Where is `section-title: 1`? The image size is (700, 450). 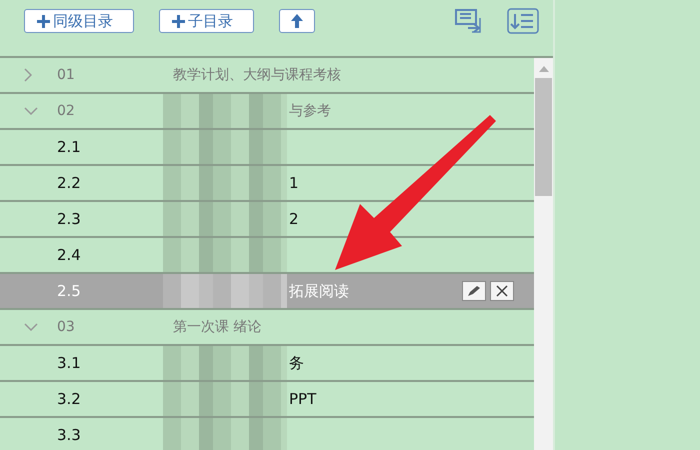
section-title: 1 is located at coordinates (293, 183).